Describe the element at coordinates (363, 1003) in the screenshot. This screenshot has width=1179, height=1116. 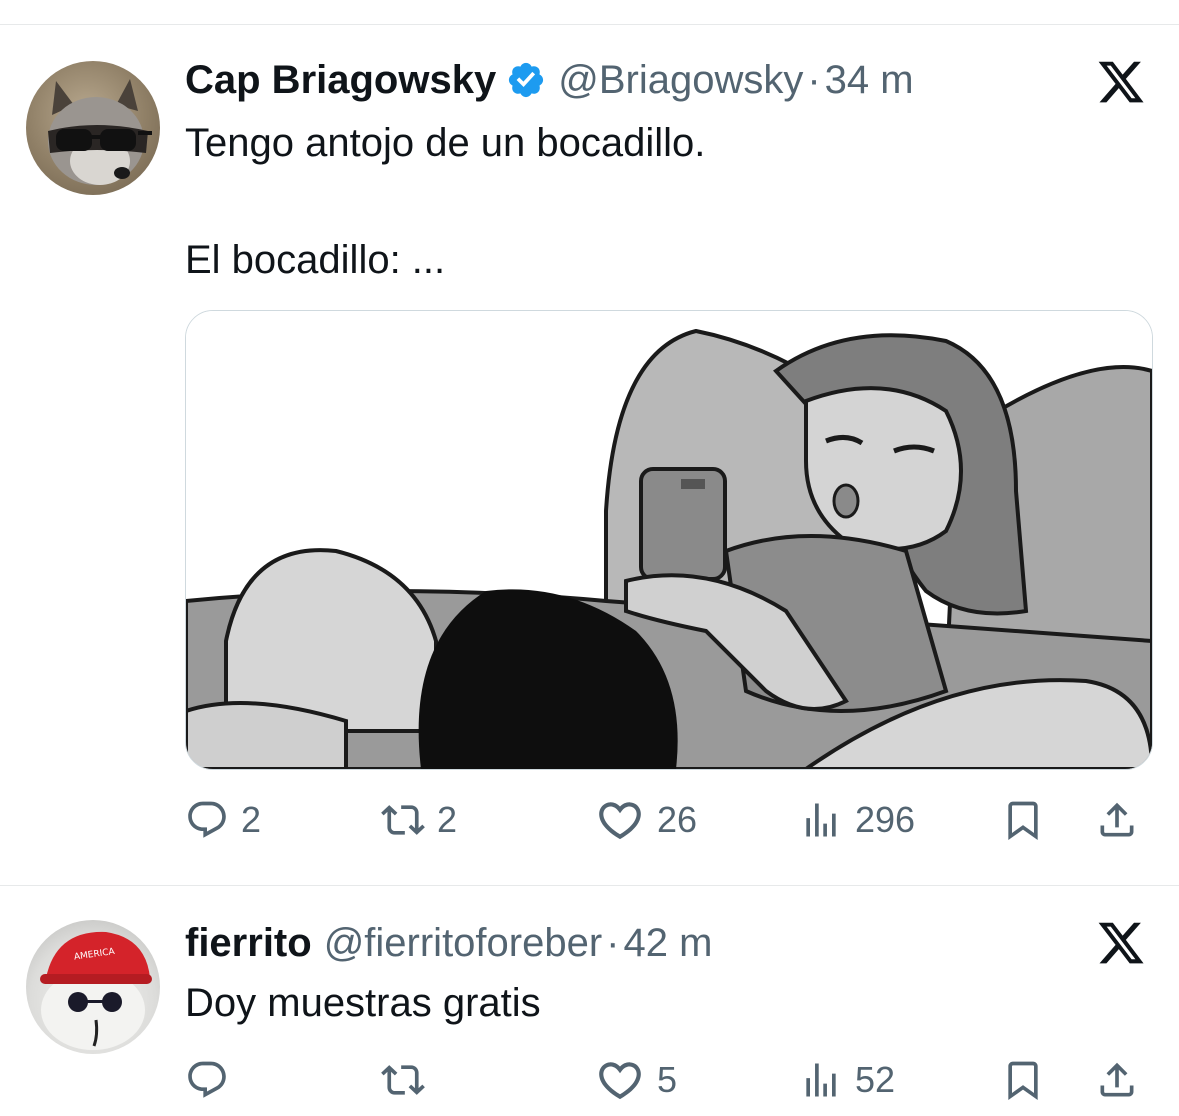
I see `tweet-text-line: Doy muestras gratis` at that location.